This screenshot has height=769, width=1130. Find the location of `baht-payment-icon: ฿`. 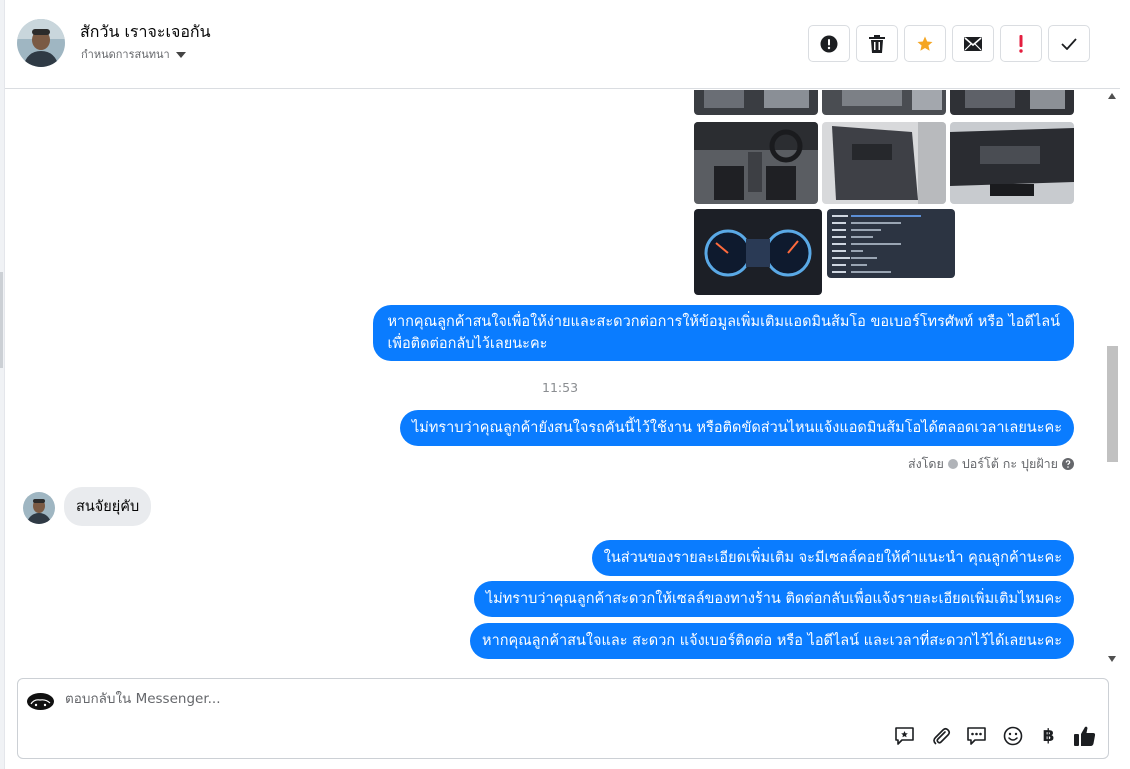

baht-payment-icon: ฿ is located at coordinates (1048, 735).